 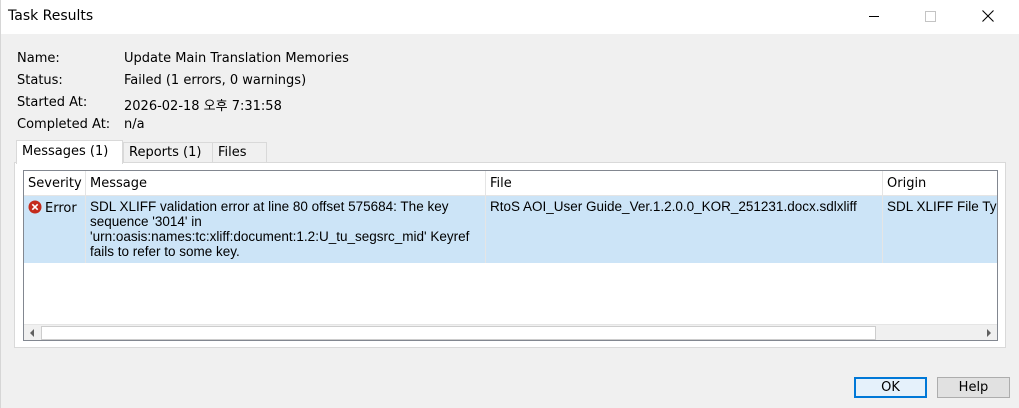 I want to click on column-header-origin: Origin, so click(x=940, y=183).